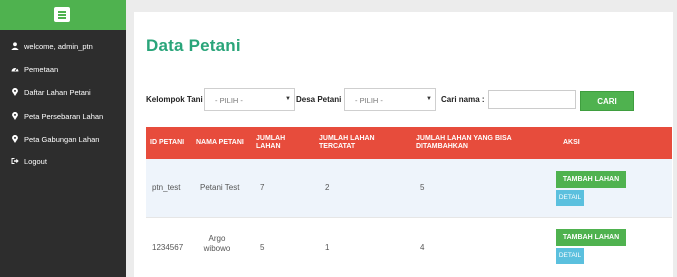 The width and height of the screenshot is (677, 277). I want to click on column-header: JUMLAH LAHAN TERCATAT, so click(347, 142).